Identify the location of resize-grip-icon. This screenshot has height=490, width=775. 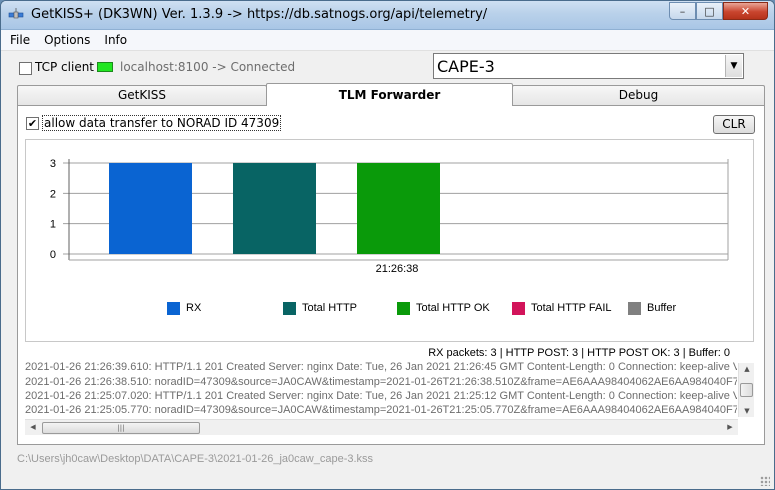
(765, 481).